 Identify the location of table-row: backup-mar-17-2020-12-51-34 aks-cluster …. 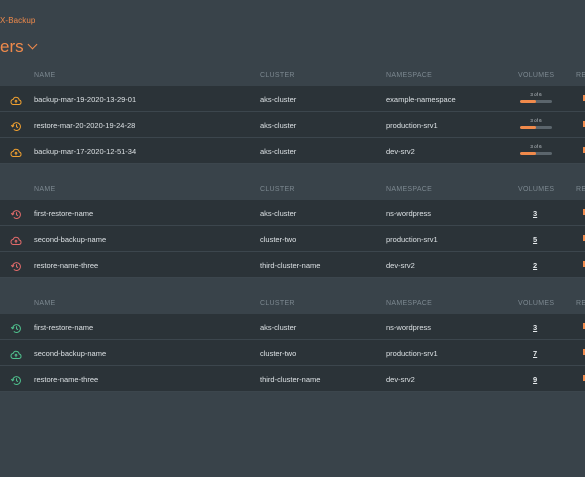
(292, 151).